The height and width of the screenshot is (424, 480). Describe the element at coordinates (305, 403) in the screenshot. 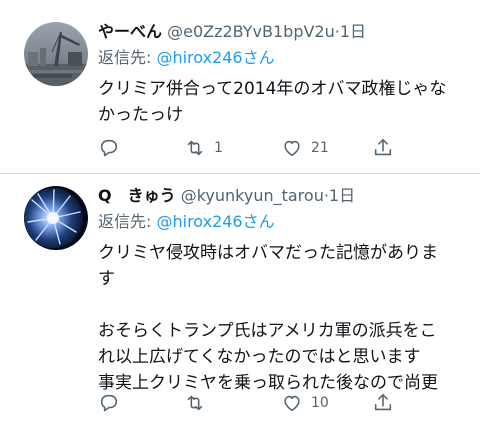

I see `like-button: 10` at that location.